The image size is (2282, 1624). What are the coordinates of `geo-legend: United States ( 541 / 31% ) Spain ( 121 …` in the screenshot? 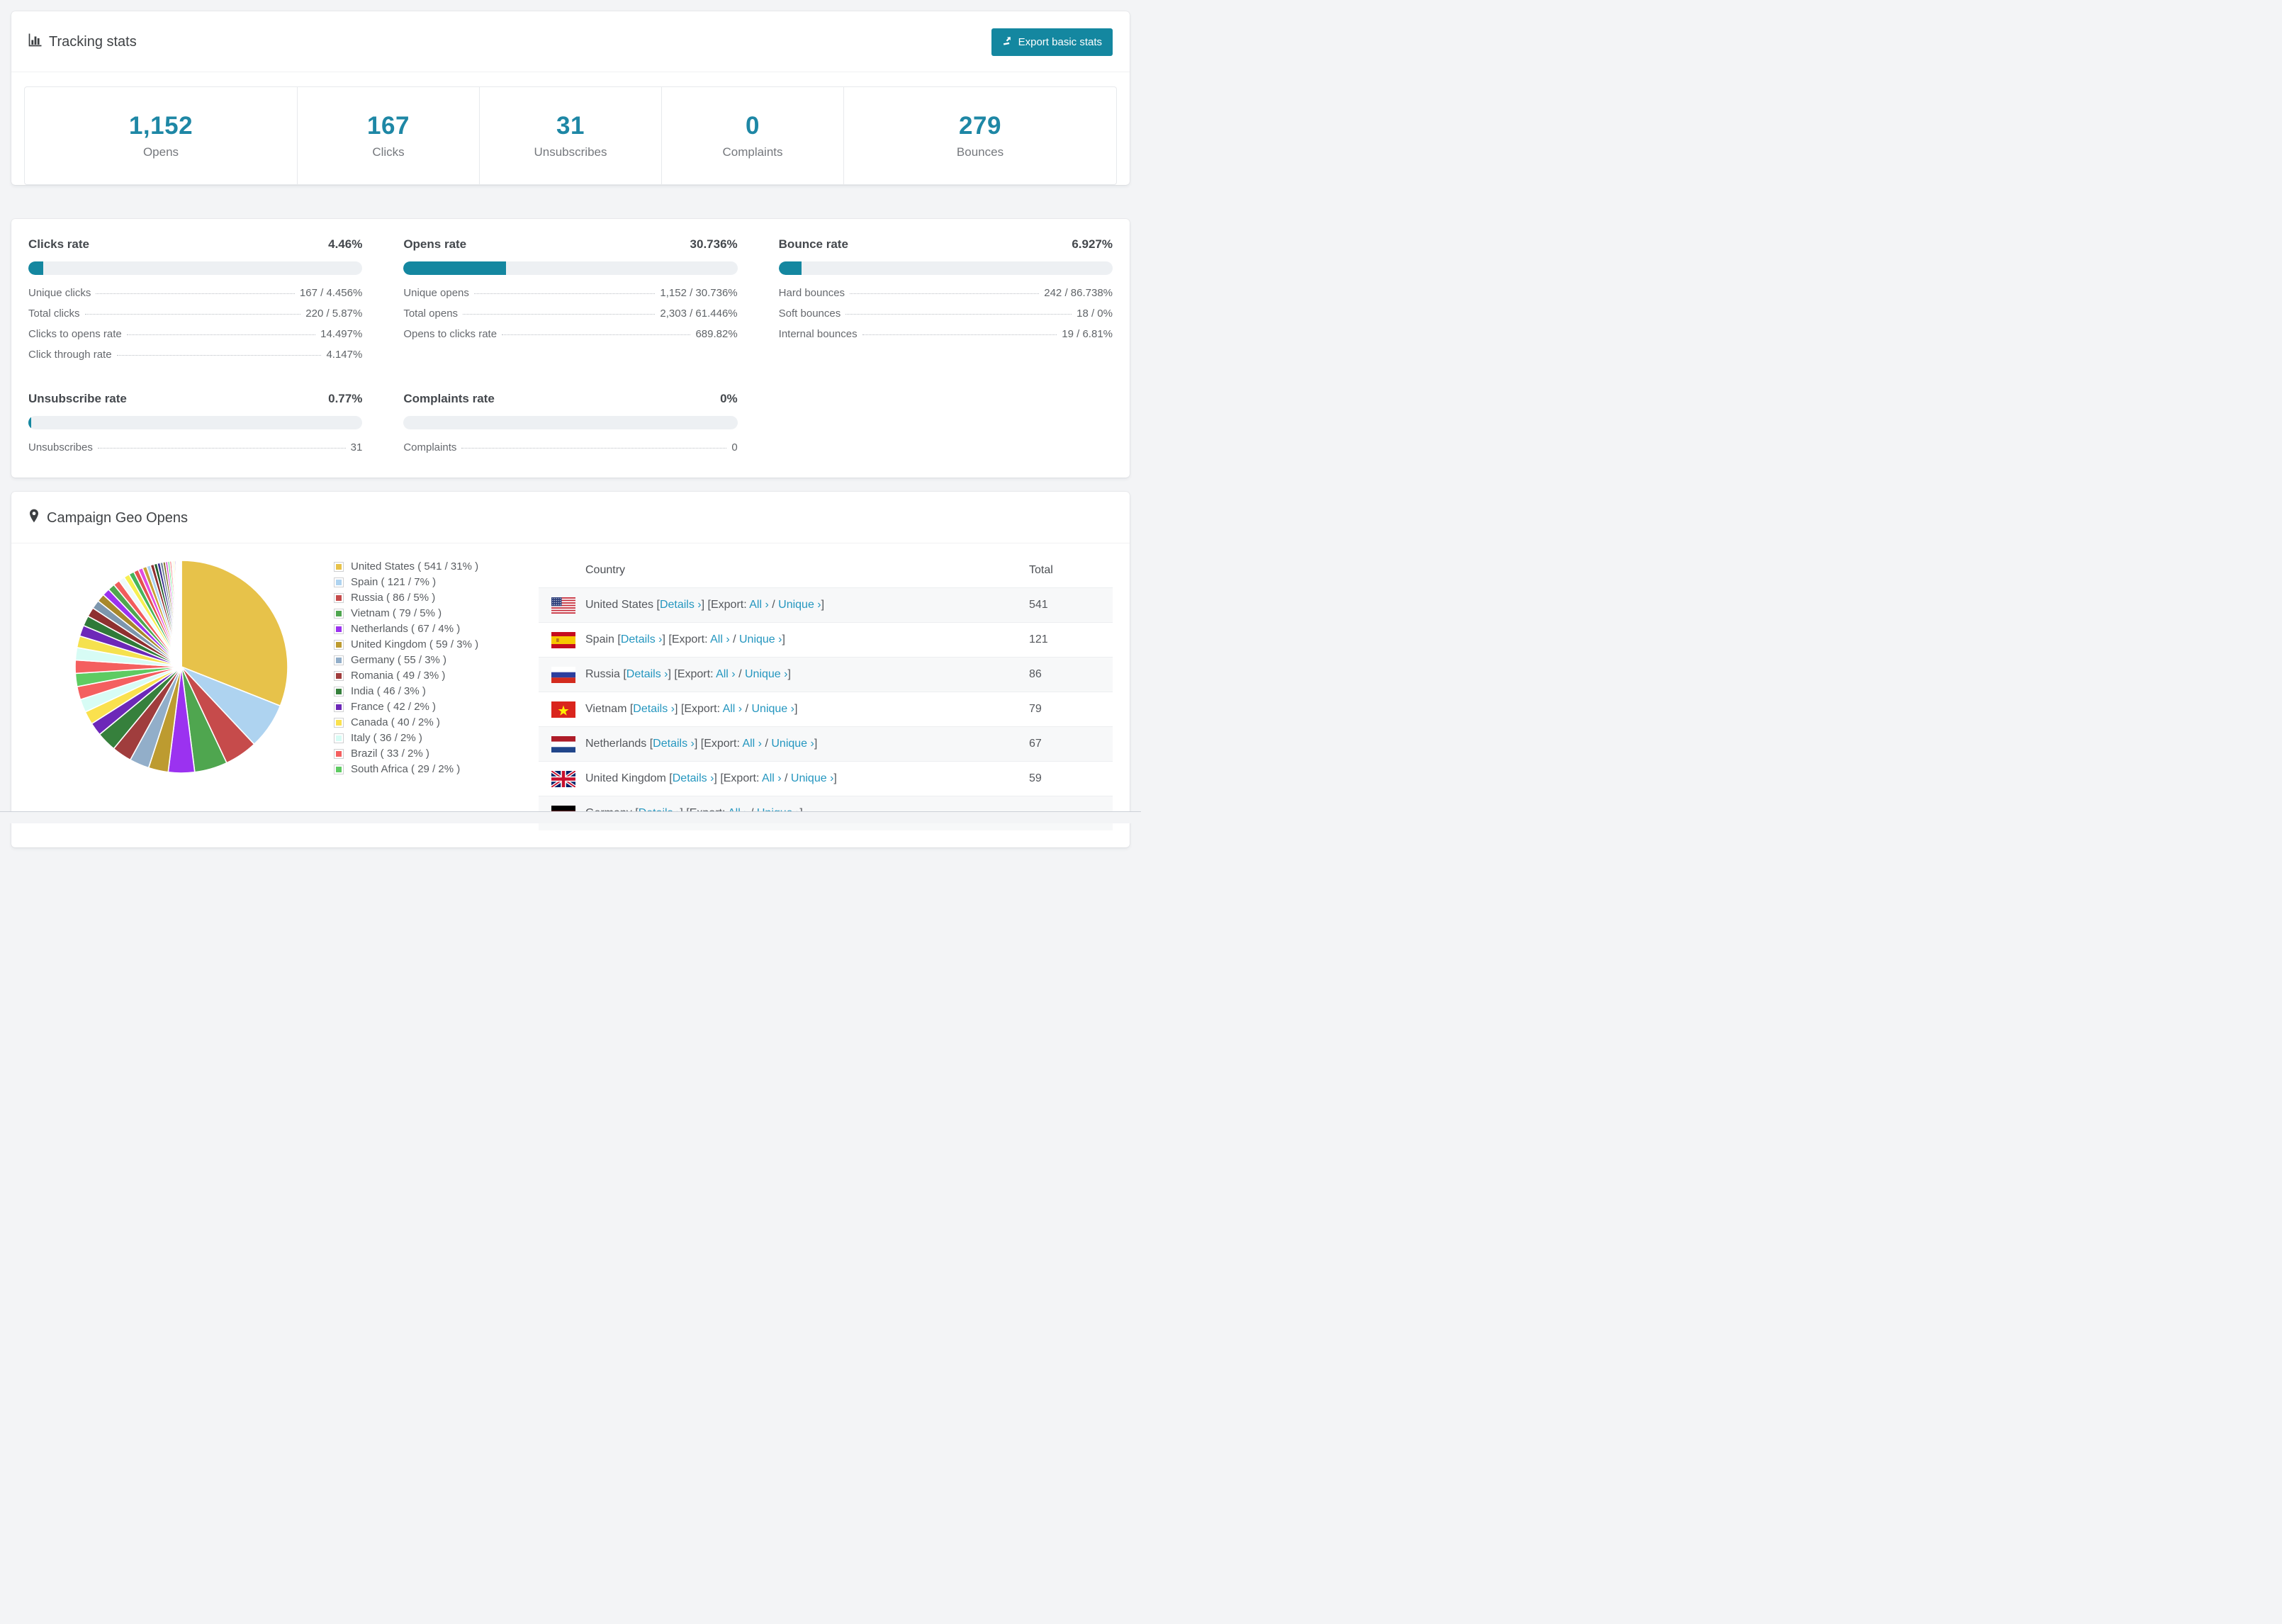 It's located at (432, 692).